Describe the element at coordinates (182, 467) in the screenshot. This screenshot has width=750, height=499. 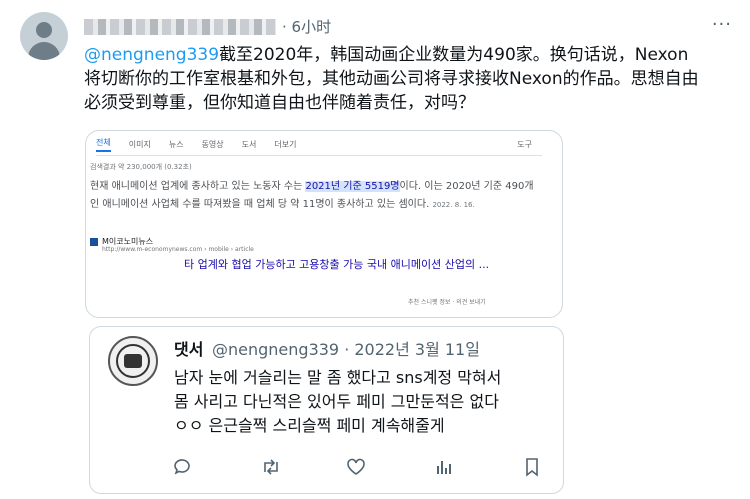
I see `reply-icon` at that location.